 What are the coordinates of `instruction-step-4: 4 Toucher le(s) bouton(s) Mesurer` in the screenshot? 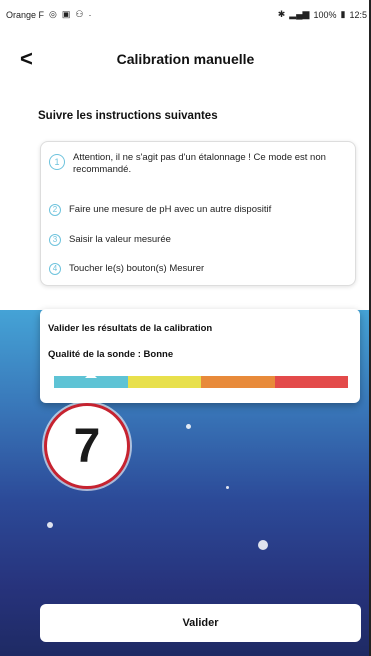 It's located at (126, 269).